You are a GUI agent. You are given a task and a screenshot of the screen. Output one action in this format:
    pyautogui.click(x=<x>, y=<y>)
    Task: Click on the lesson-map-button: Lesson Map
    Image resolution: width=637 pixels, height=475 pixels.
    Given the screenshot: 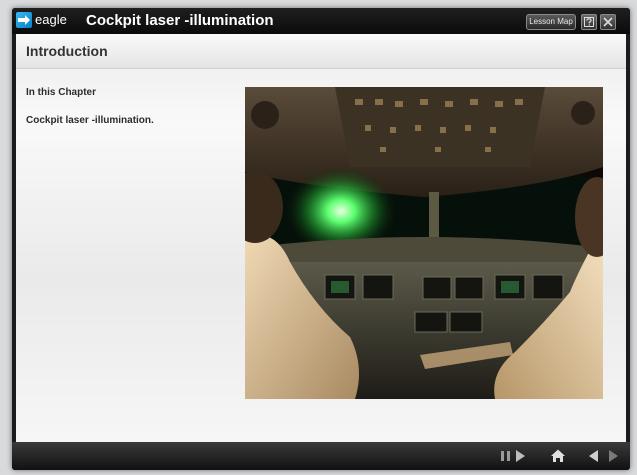 What is the action you would take?
    pyautogui.click(x=551, y=22)
    